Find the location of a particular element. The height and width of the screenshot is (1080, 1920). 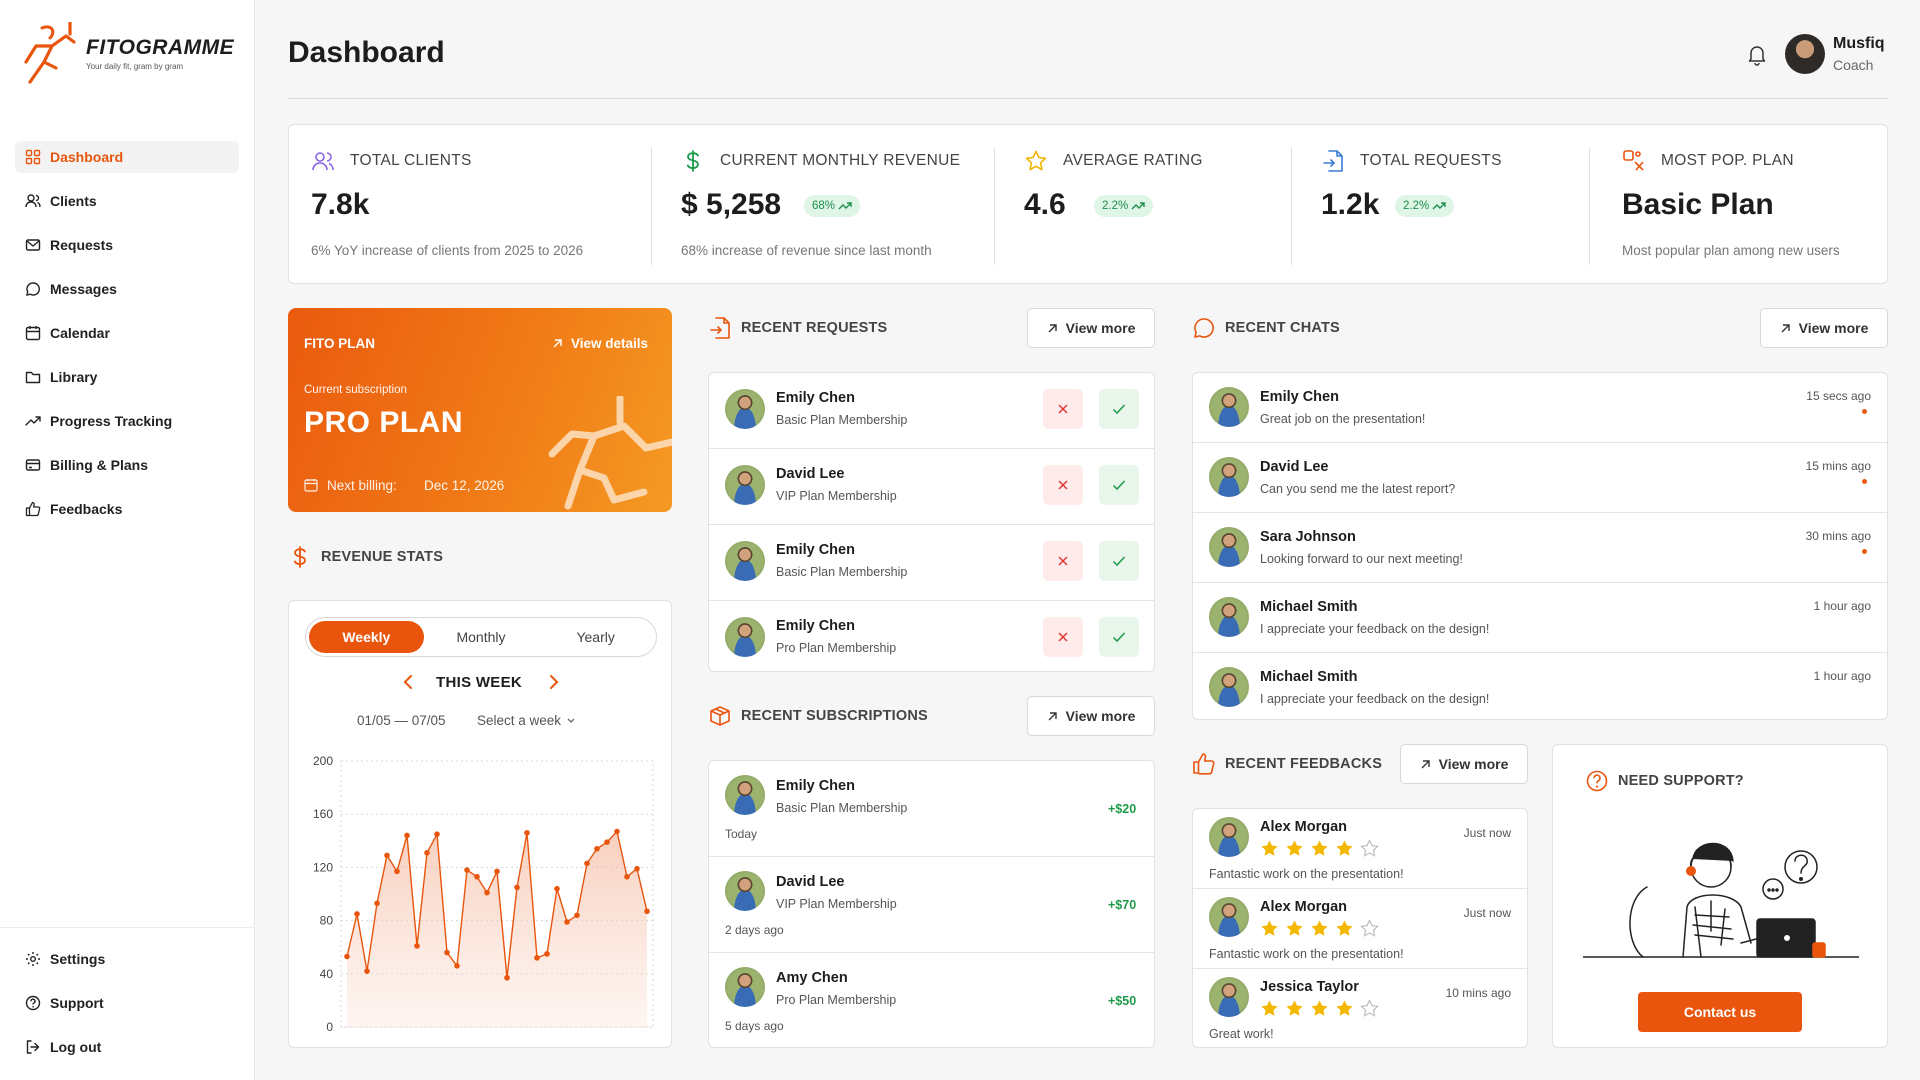

feedbacks-view-more-button: View more is located at coordinates (1464, 764).